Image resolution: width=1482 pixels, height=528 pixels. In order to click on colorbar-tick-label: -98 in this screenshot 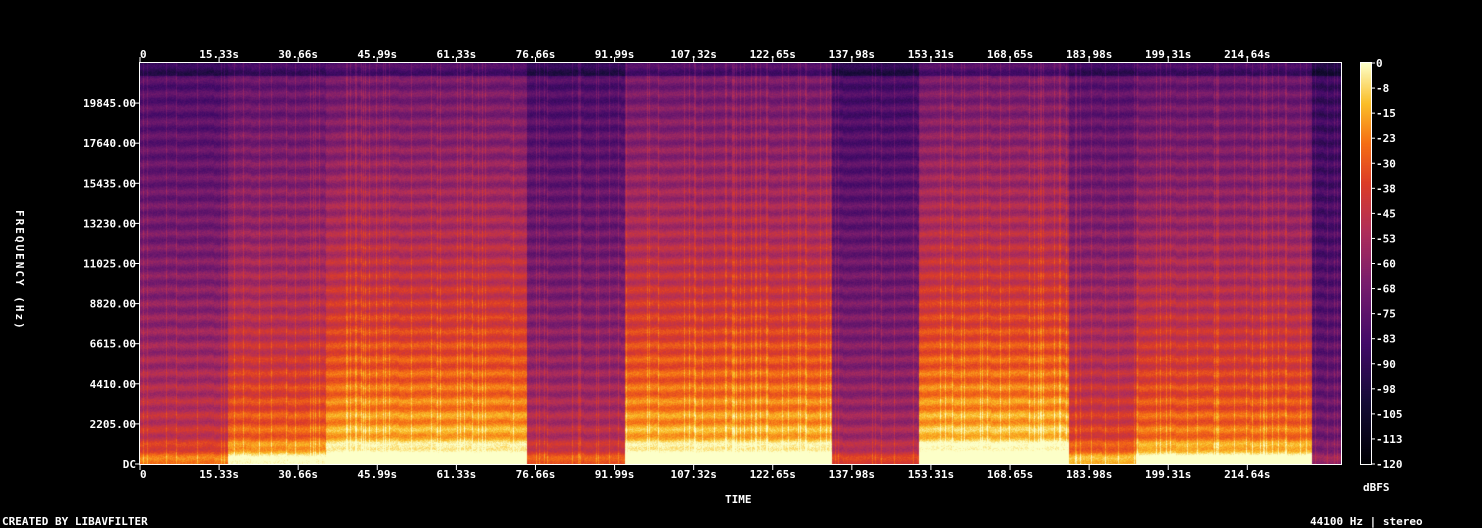, I will do `click(1386, 389)`.